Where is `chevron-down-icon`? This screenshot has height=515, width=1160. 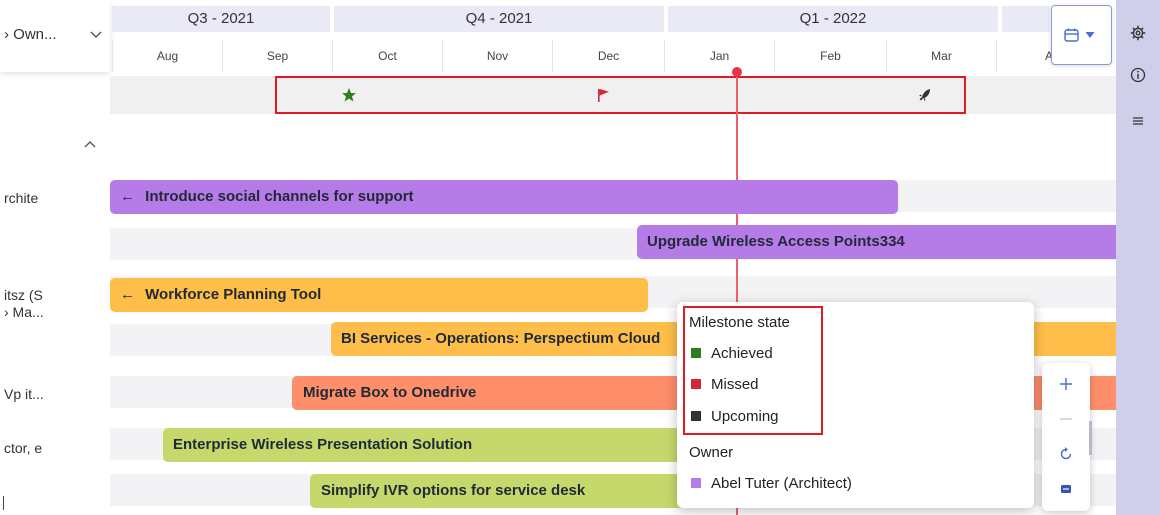 chevron-down-icon is located at coordinates (96, 34).